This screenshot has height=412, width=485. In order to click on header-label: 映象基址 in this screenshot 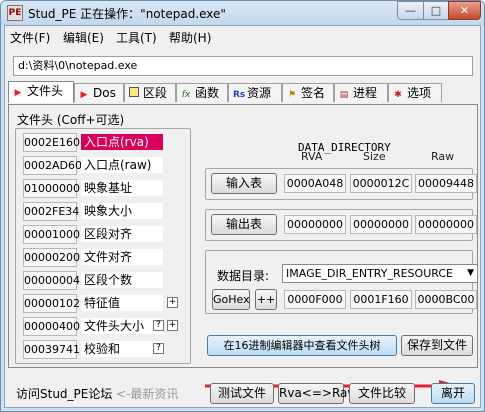, I will do `click(122, 188)`.